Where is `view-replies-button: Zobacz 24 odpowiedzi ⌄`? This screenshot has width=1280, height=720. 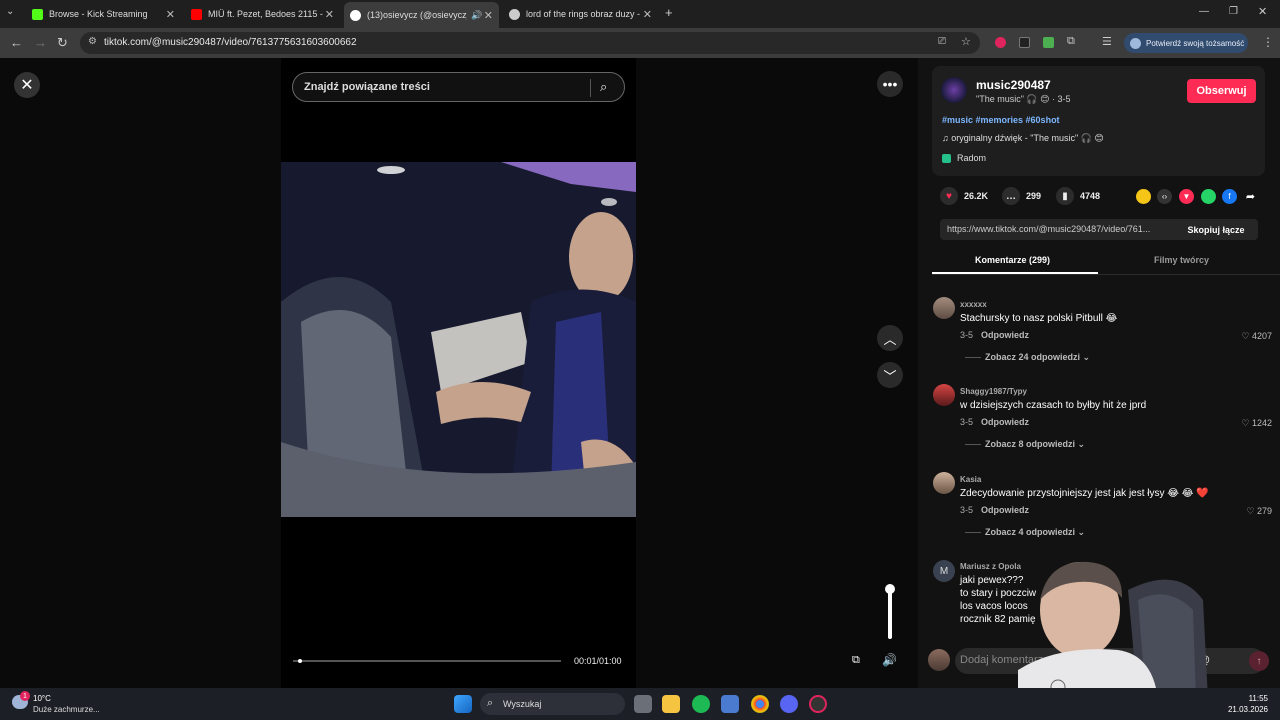
view-replies-button: Zobacz 24 odpowiedzi ⌄ is located at coordinates (1027, 357).